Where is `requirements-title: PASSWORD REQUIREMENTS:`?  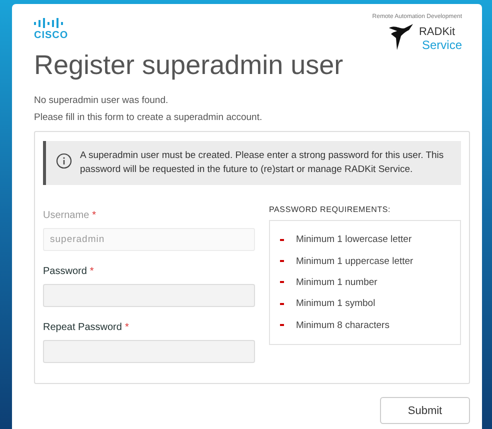 requirements-title: PASSWORD REQUIREMENTS: is located at coordinates (330, 209).